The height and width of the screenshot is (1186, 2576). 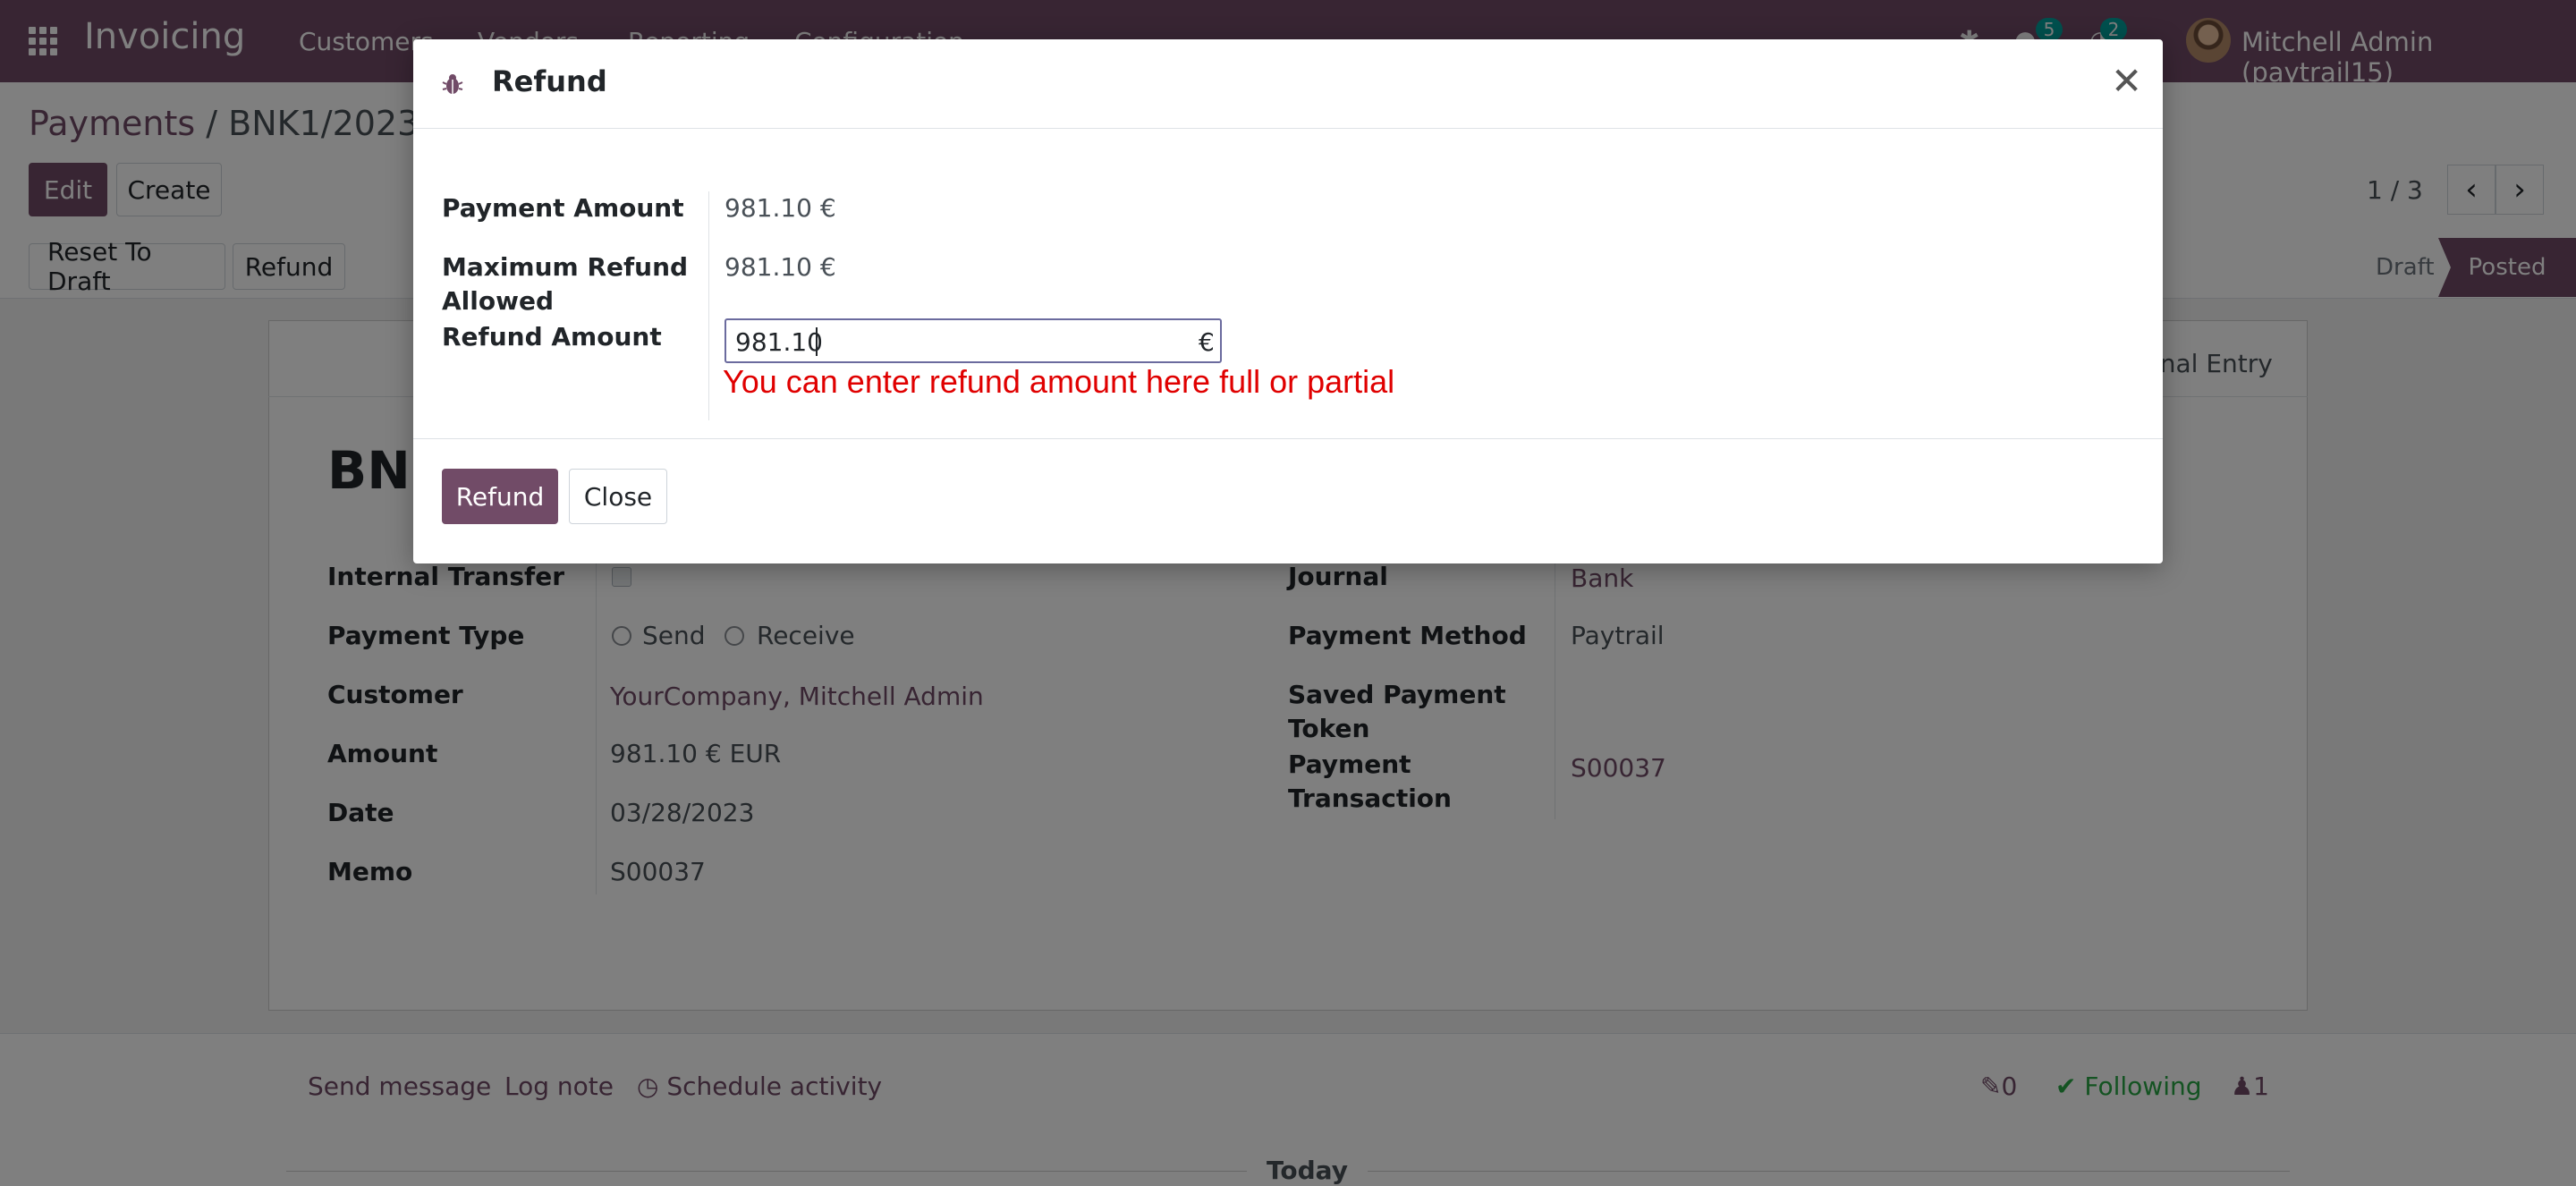 I want to click on max-refund-label-line1: Maximum Refund, so click(x=565, y=267).